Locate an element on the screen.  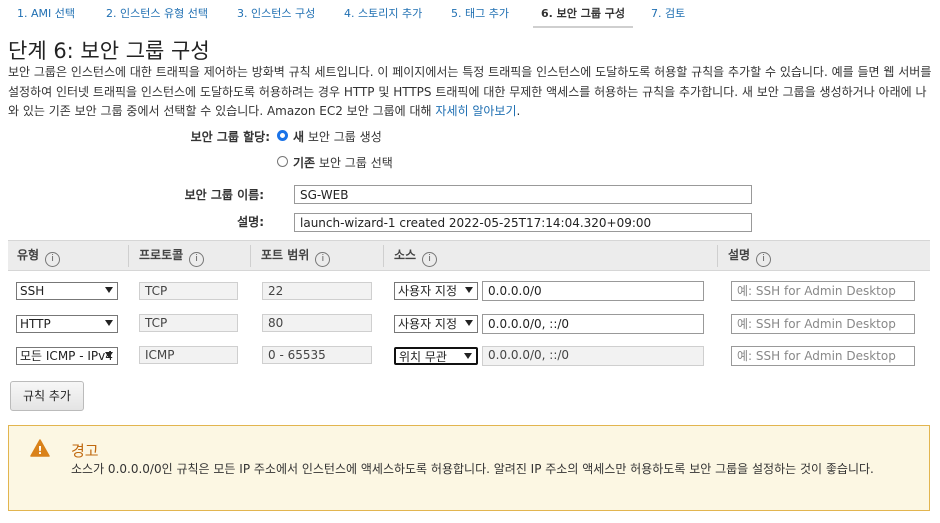
radio-existing-label: 기존 보안 그룹 선택 is located at coordinates (343, 162).